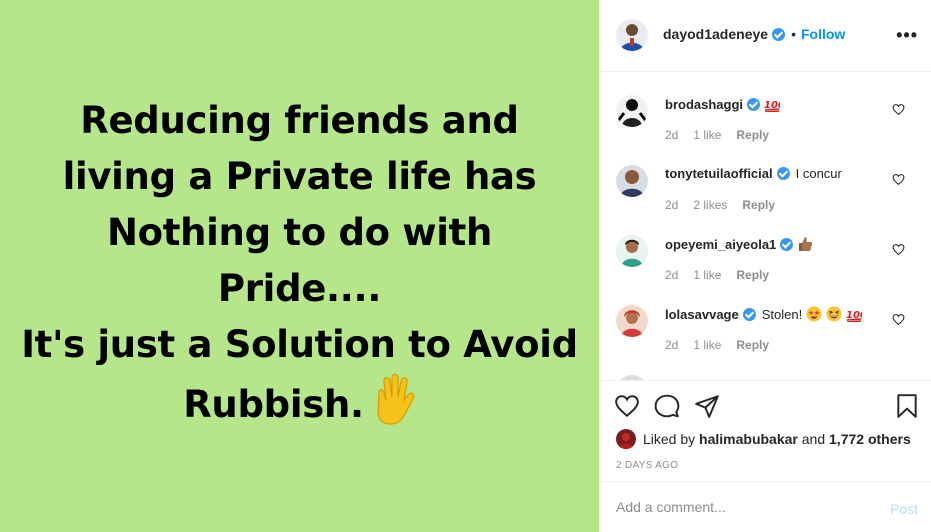 Image resolution: width=931 pixels, height=532 pixels. I want to click on liked-by: Liked by halimabubakar and 1,772 others, so click(763, 439).